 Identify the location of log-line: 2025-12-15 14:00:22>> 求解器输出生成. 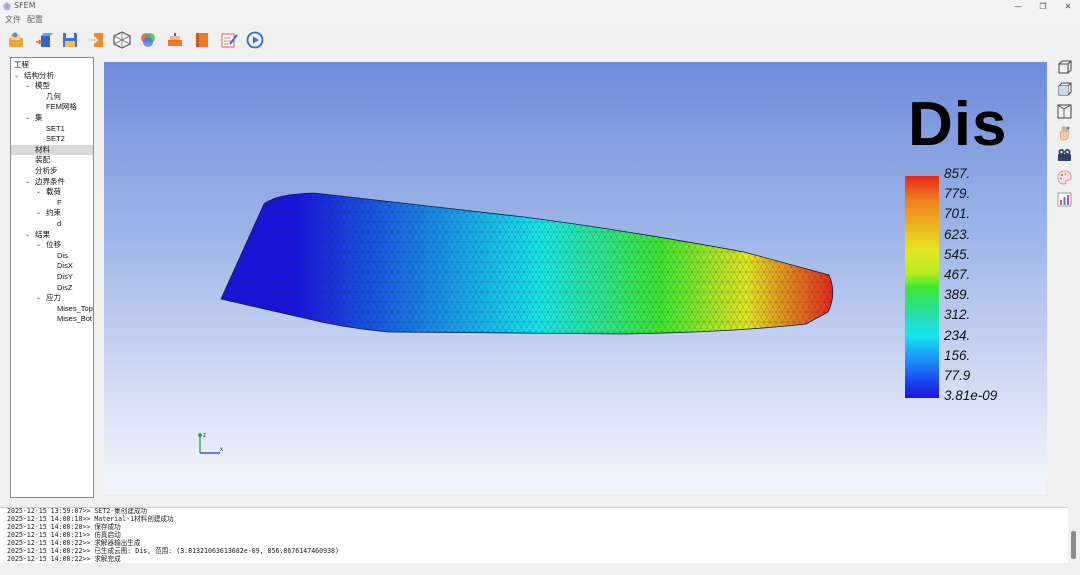
(74, 543).